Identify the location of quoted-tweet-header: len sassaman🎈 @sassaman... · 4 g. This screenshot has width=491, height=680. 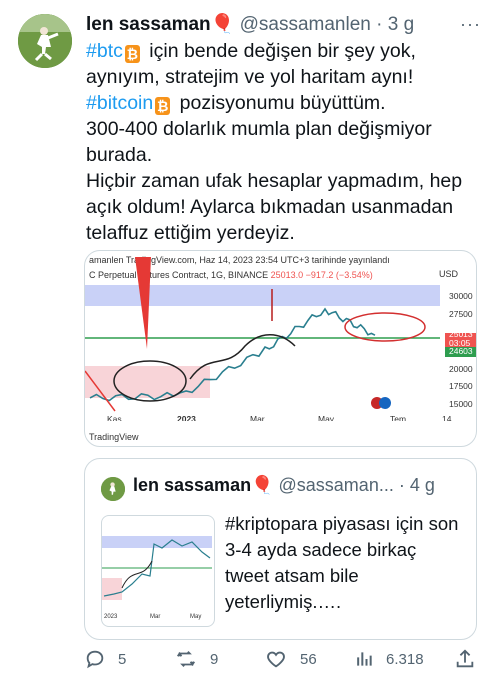
(284, 485).